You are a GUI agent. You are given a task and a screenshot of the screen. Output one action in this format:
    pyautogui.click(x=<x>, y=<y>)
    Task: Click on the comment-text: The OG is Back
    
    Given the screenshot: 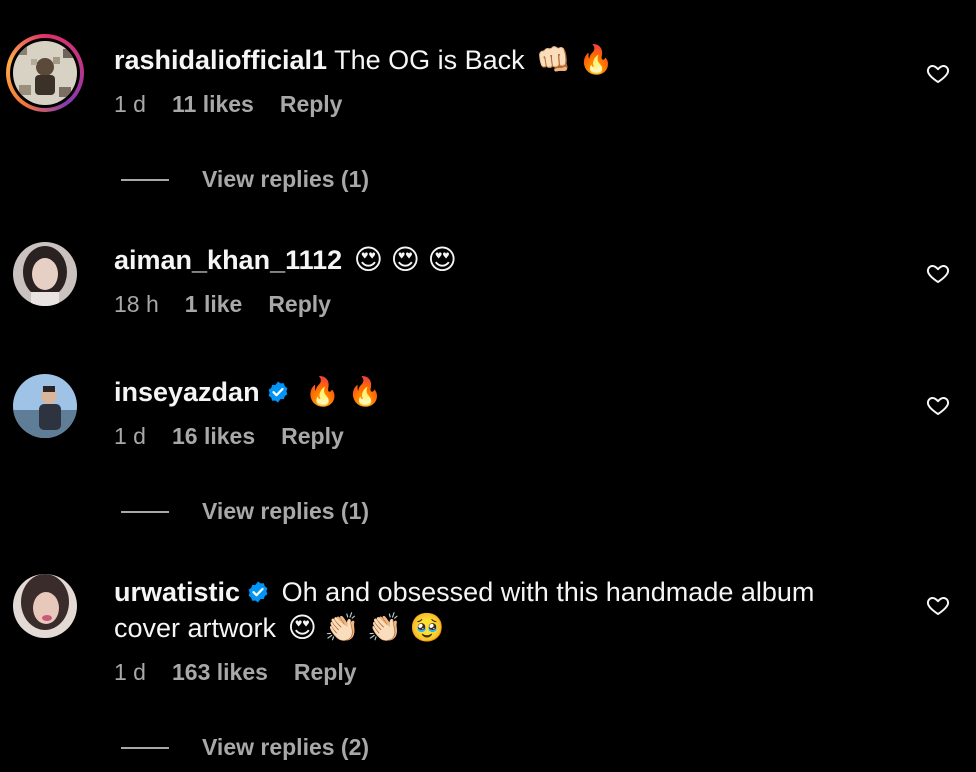 What is the action you would take?
    pyautogui.click(x=429, y=60)
    